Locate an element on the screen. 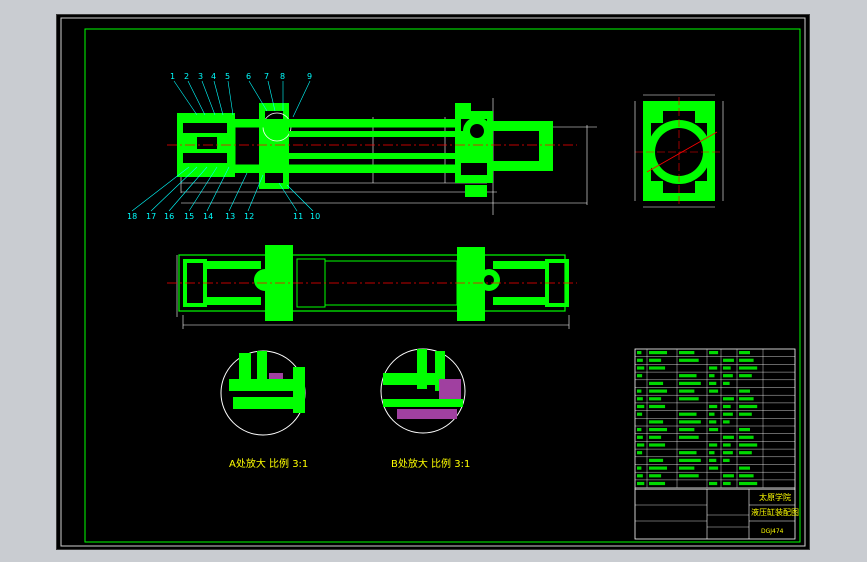  callout-4: 4 is located at coordinates (213, 76).